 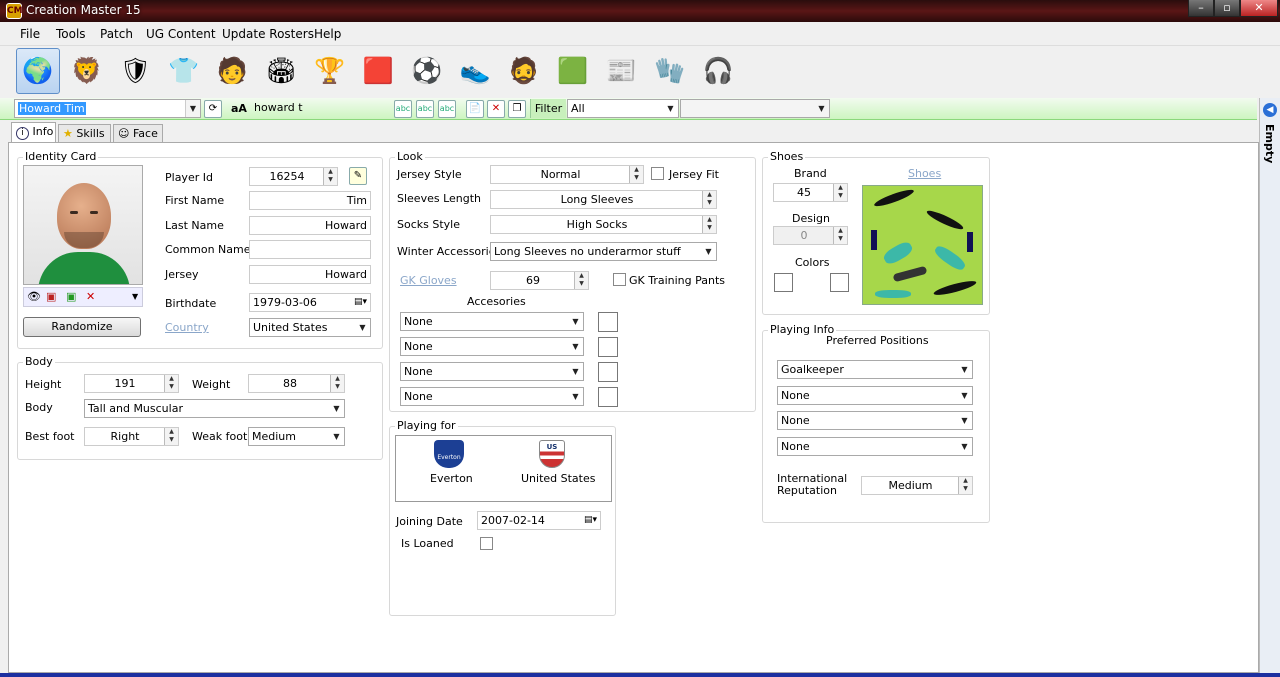 I want to click on filter-value-select: ▼, so click(x=755, y=108).